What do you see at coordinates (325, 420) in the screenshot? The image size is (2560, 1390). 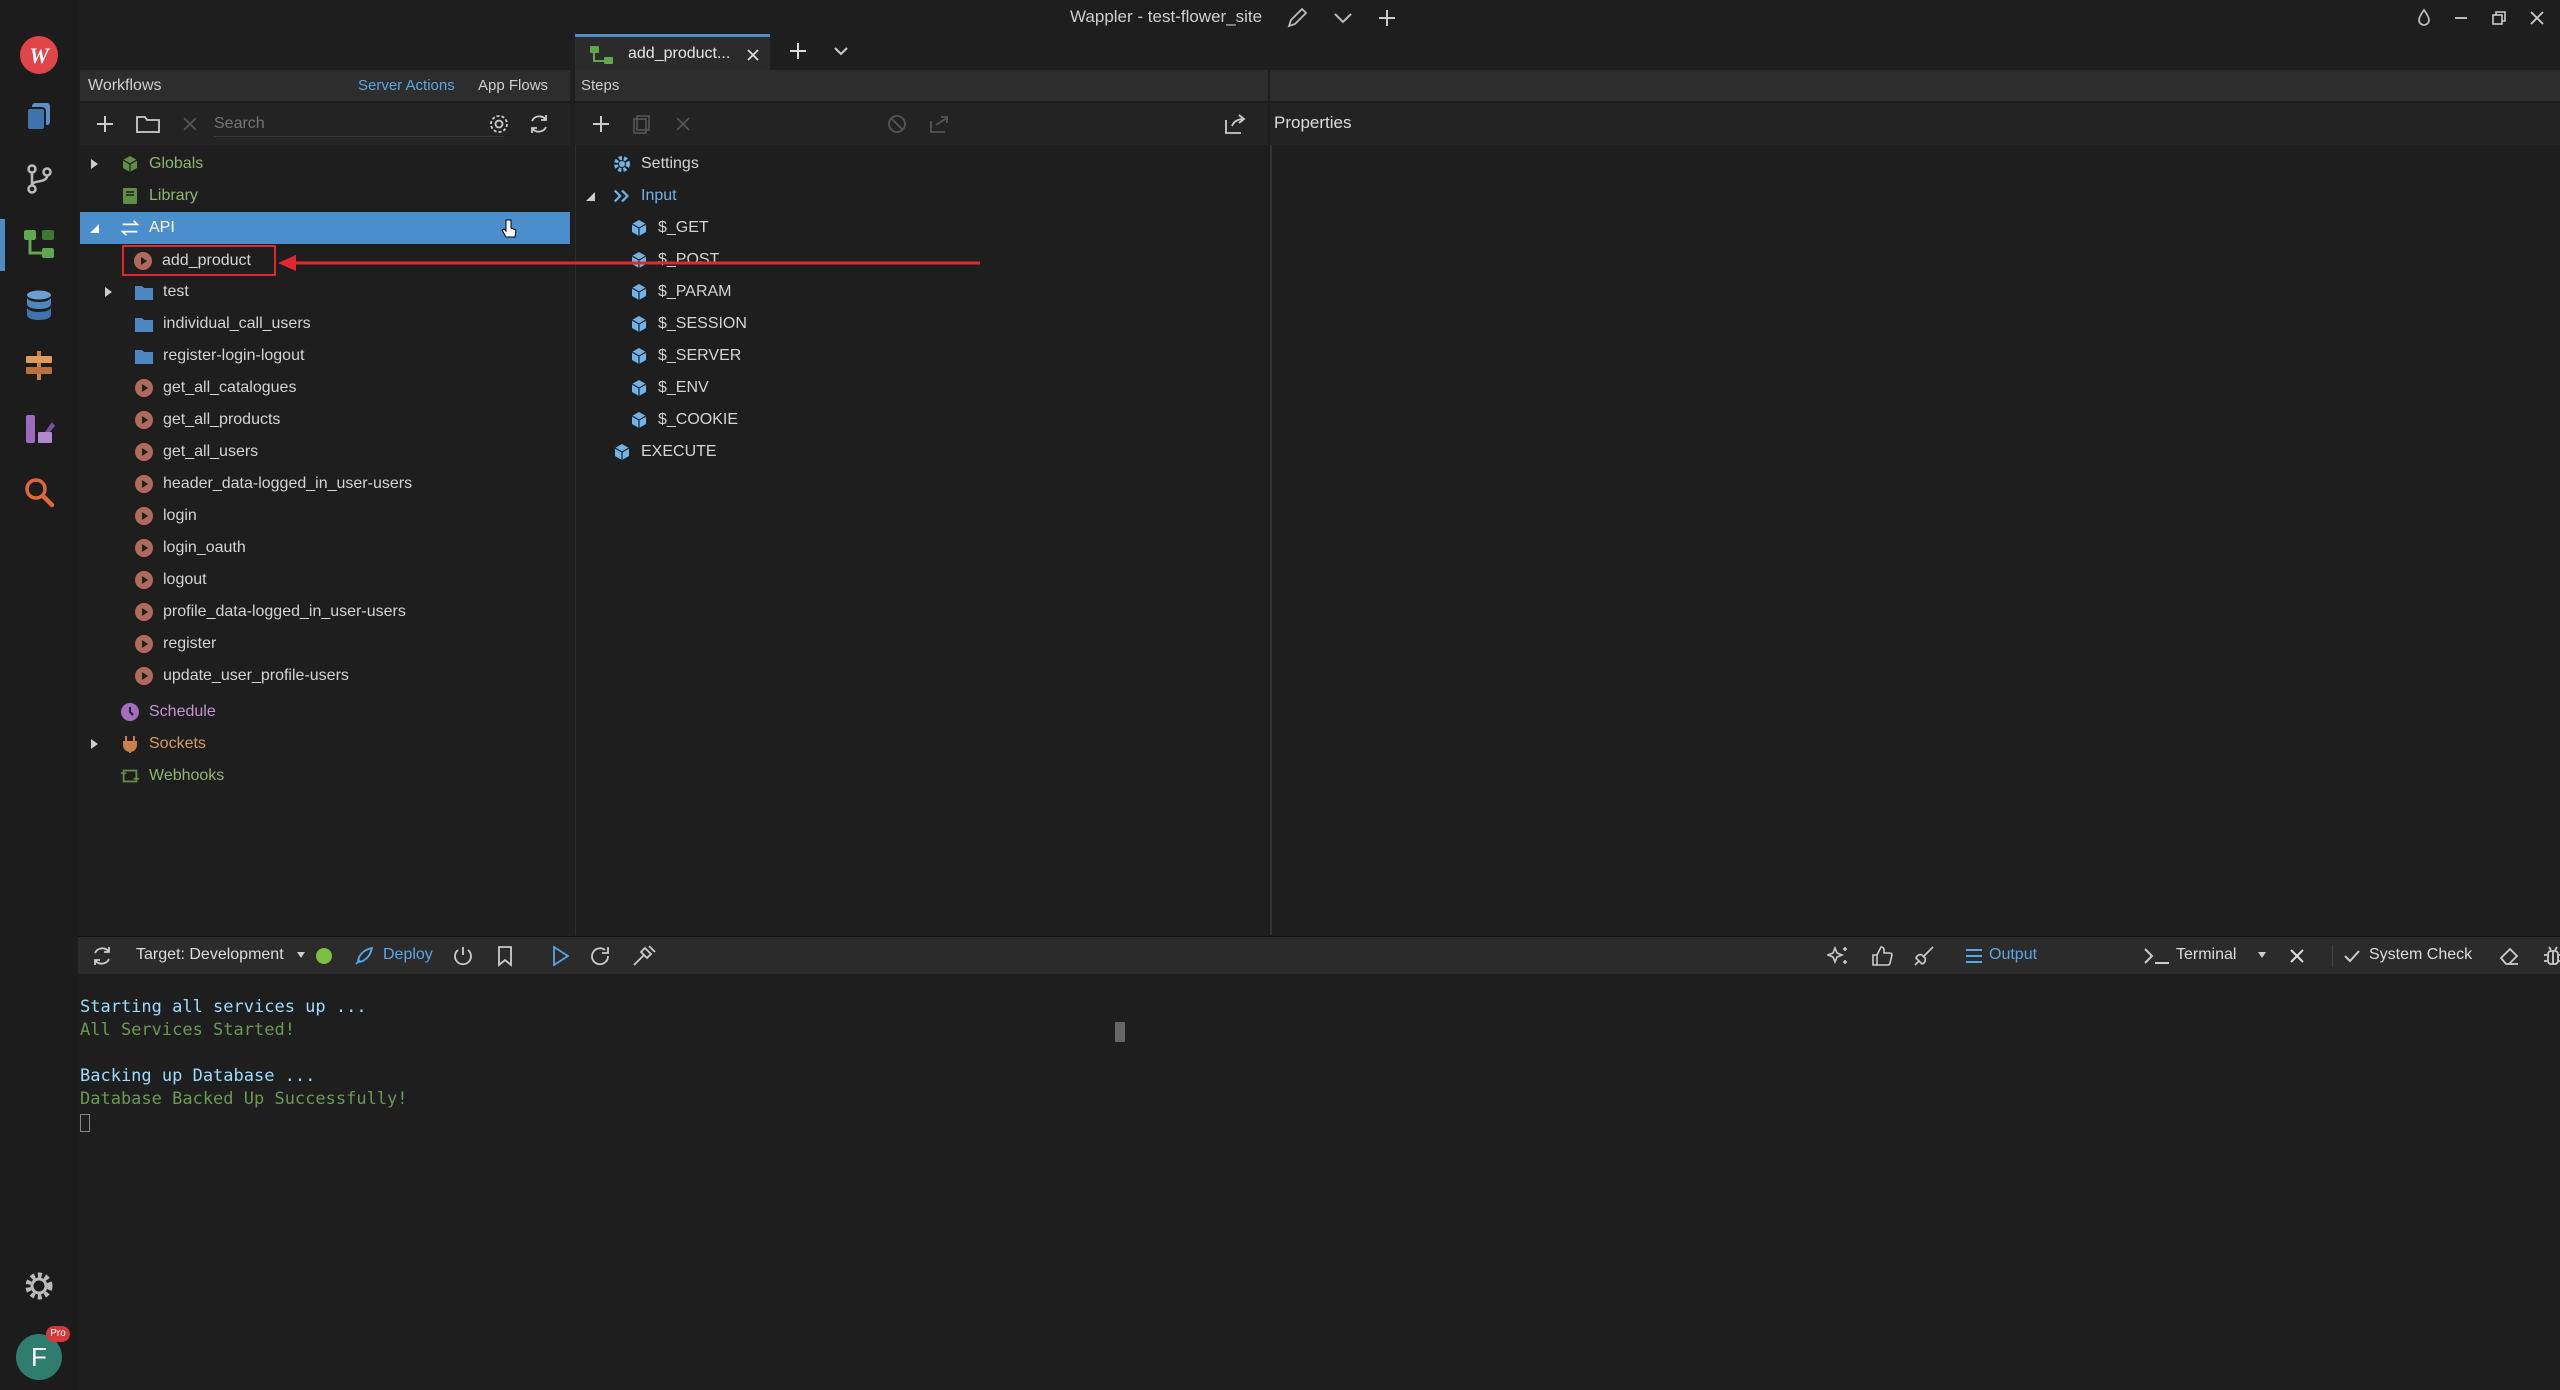 I see `tree-item-server-action: get_all_products` at bounding box center [325, 420].